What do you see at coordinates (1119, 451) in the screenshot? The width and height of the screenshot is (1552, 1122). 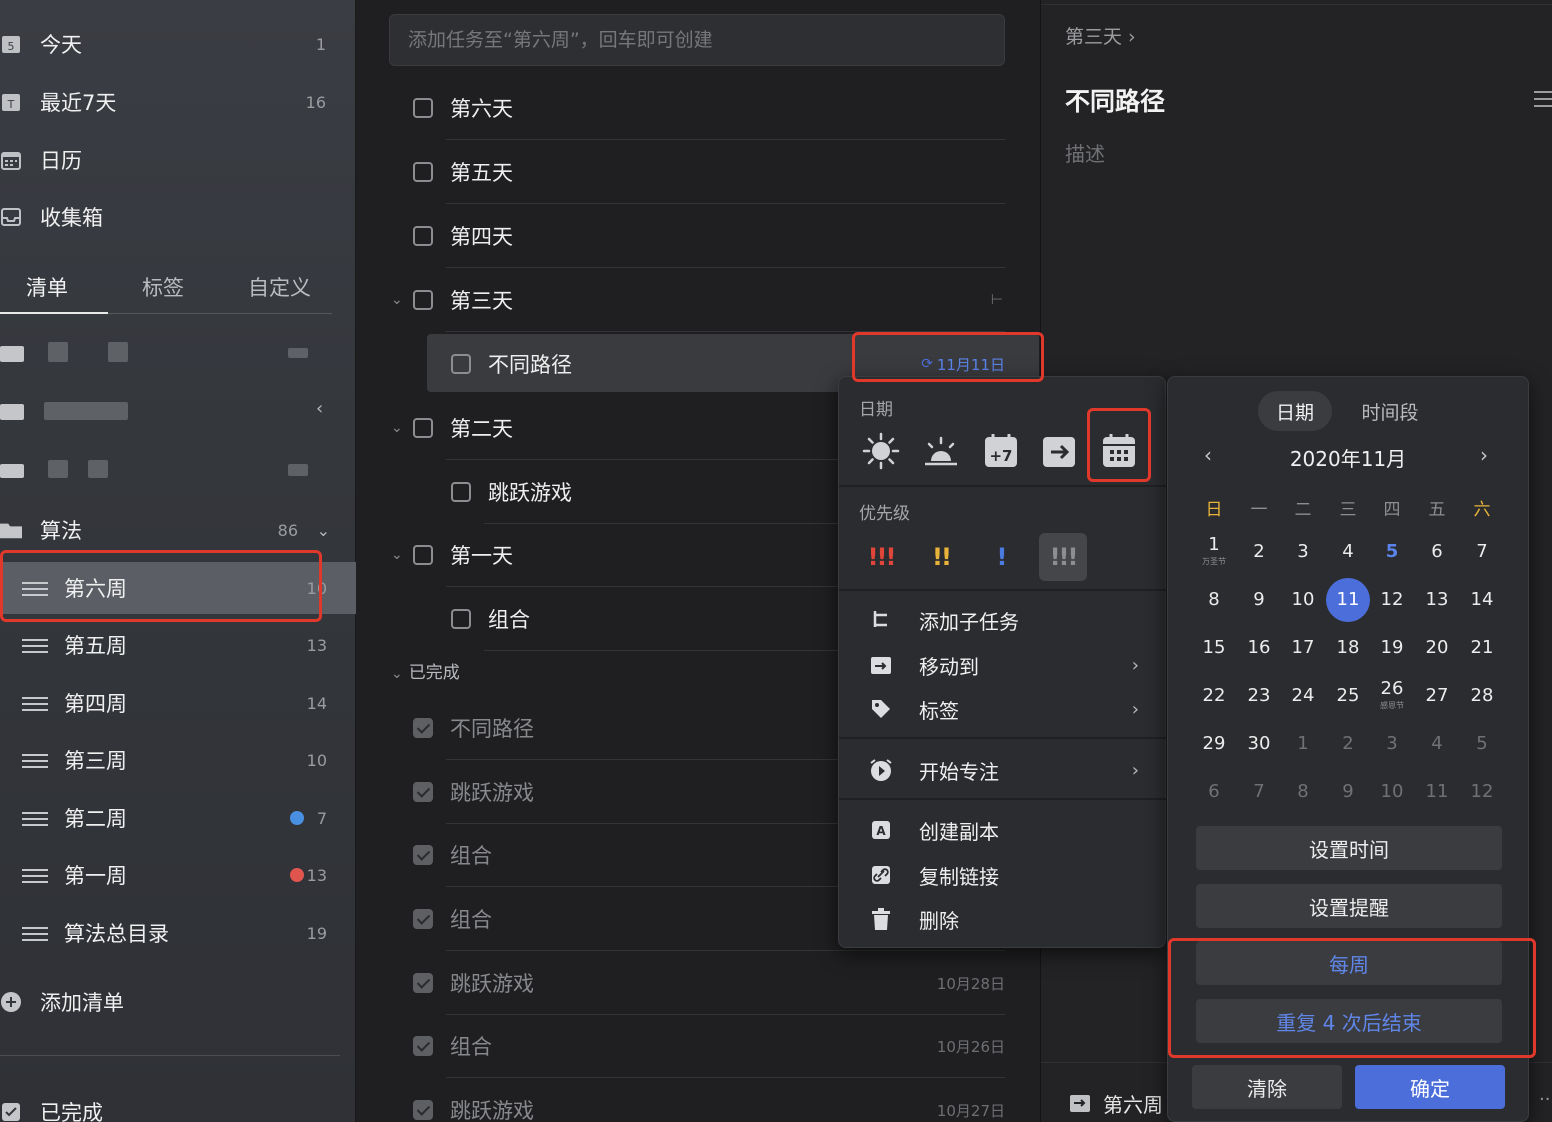 I see `custom-date-calendar-icon` at bounding box center [1119, 451].